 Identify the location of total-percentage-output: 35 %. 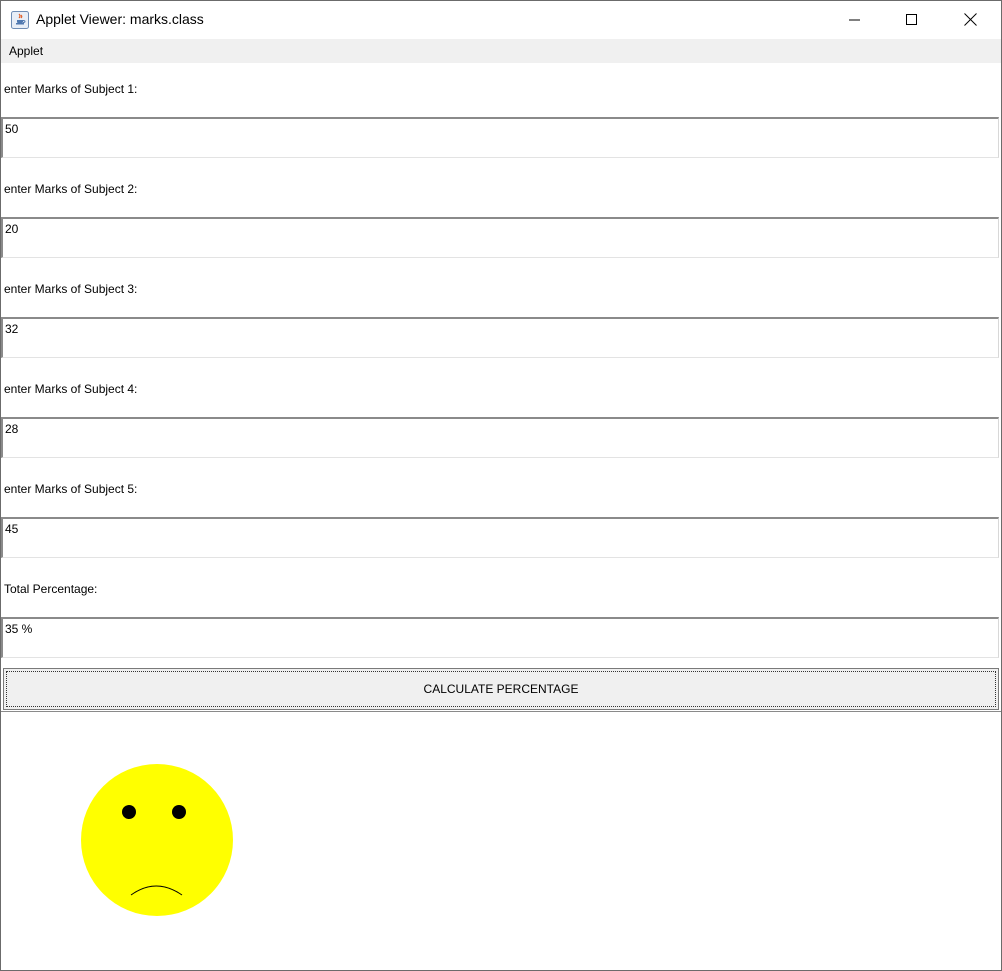
(500, 637).